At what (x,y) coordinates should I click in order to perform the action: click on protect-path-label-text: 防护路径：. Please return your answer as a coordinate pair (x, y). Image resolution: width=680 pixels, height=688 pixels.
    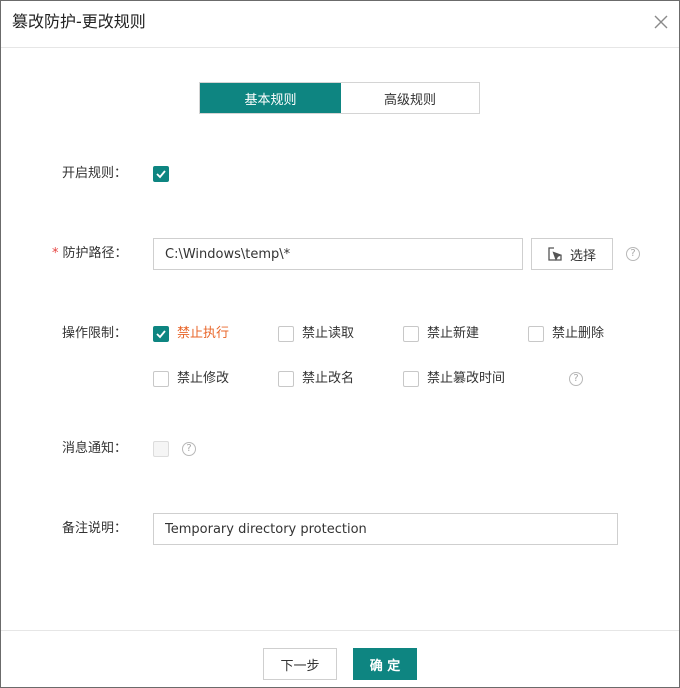
    Looking at the image, I should click on (95, 253).